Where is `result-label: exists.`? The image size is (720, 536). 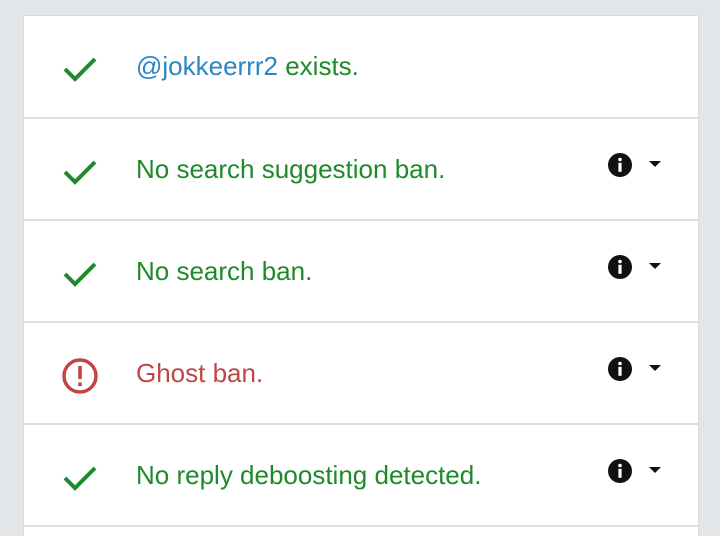 result-label: exists. is located at coordinates (318, 66).